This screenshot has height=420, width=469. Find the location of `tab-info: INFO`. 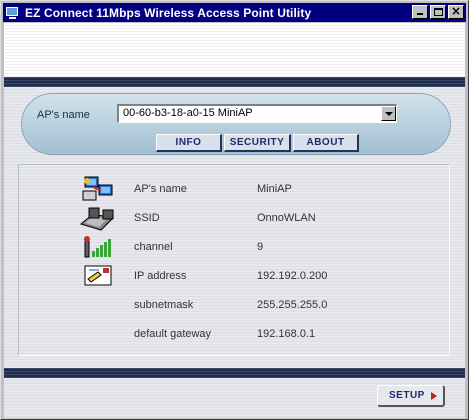

tab-info: INFO is located at coordinates (189, 143).